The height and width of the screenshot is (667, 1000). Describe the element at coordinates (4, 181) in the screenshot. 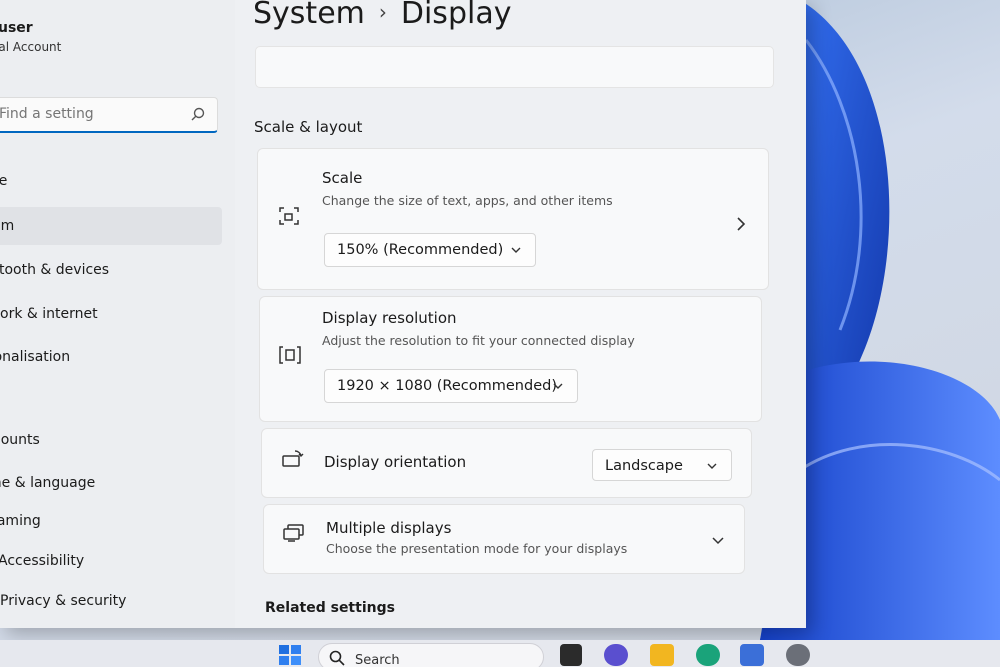

I see `sidebar-item-label: Home` at that location.